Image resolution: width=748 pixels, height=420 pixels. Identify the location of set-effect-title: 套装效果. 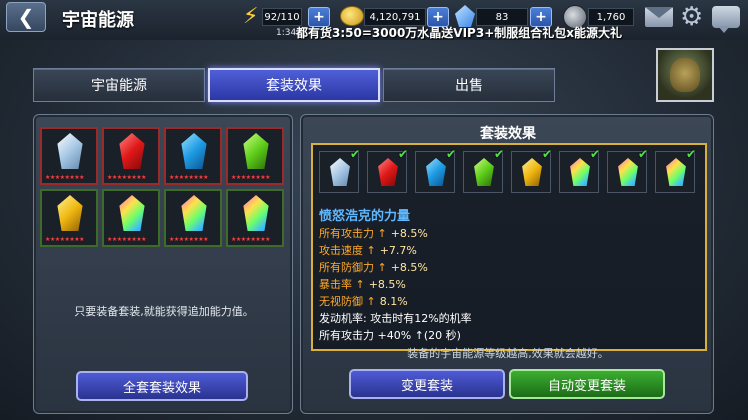
(508, 134).